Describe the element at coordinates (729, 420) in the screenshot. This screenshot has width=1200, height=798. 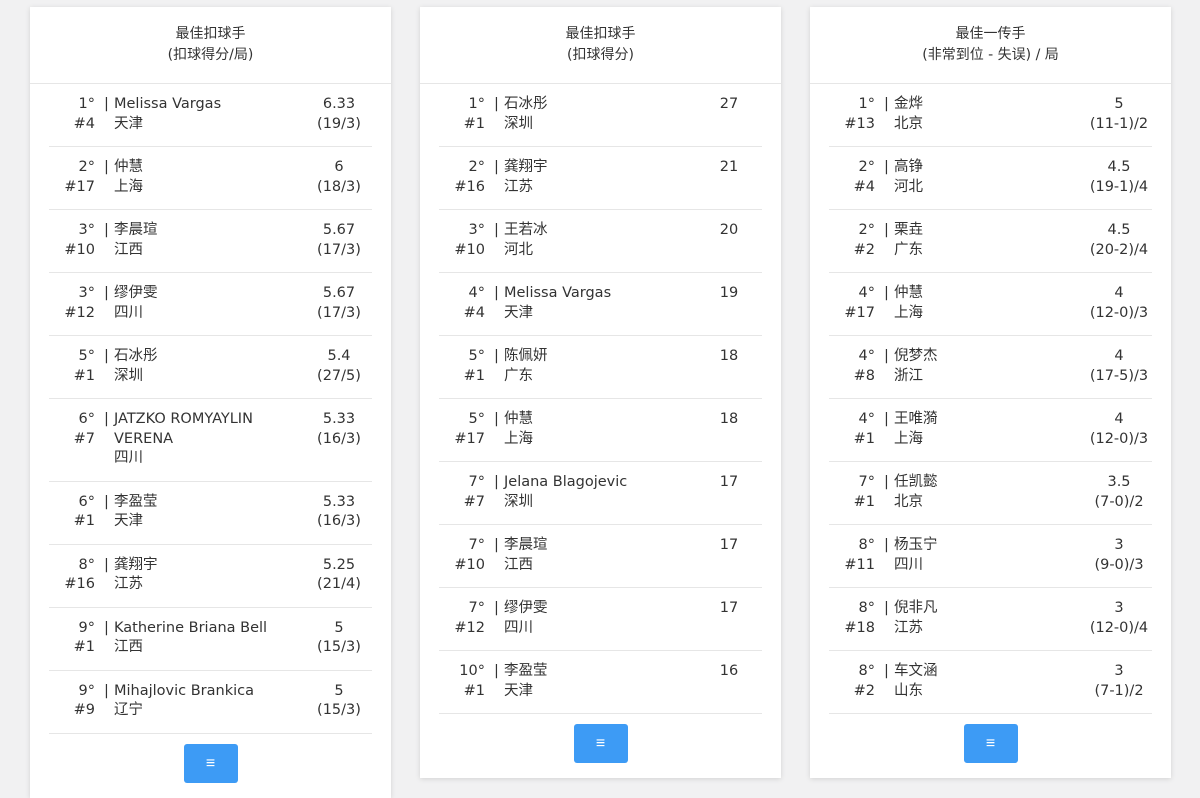
I see `stat-cell: 18` at that location.